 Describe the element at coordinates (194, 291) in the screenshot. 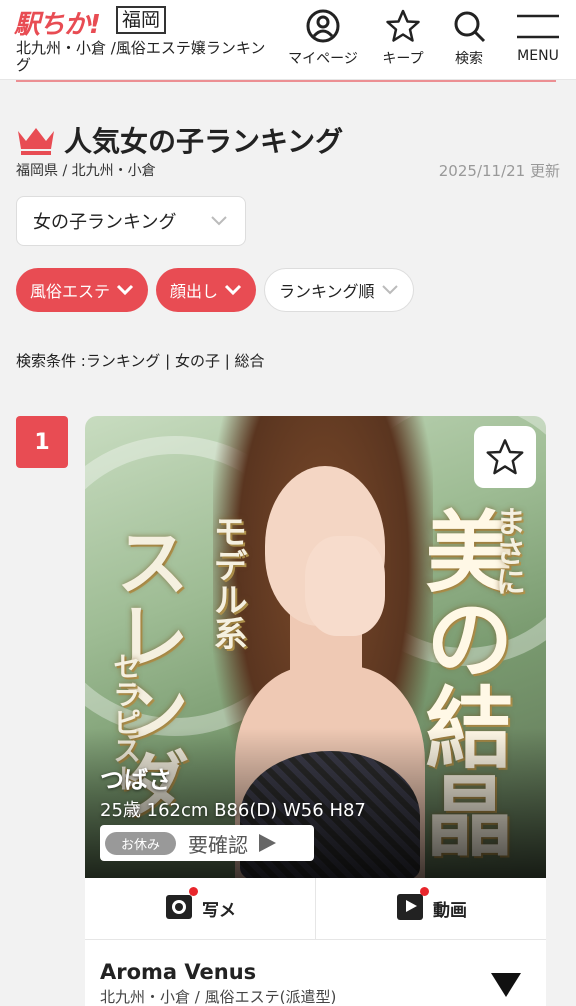

I see `filter-chip-label: 顔出し` at that location.